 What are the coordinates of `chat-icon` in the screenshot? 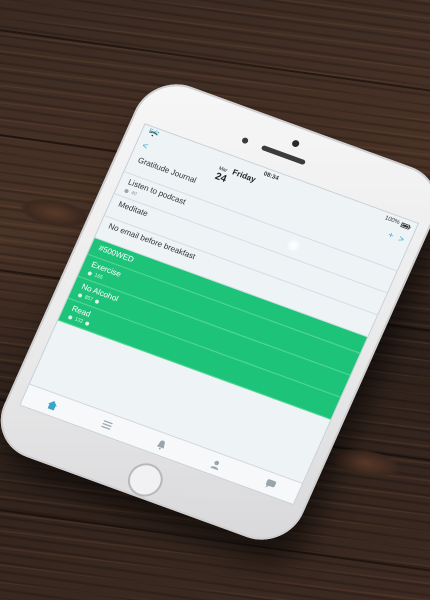 It's located at (270, 482).